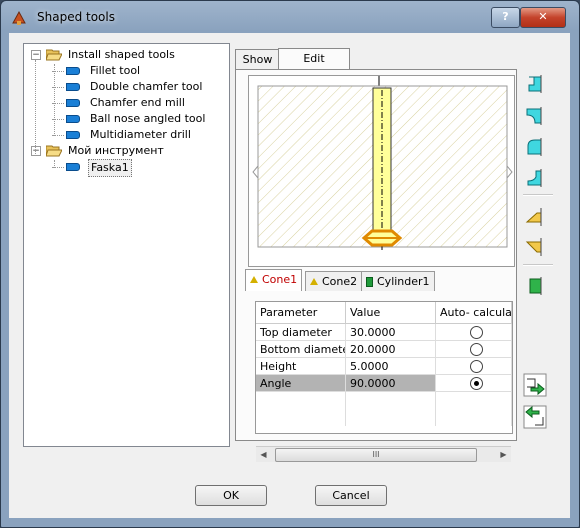  What do you see at coordinates (301, 332) in the screenshot?
I see `parameter-cell: Top diameter` at bounding box center [301, 332].